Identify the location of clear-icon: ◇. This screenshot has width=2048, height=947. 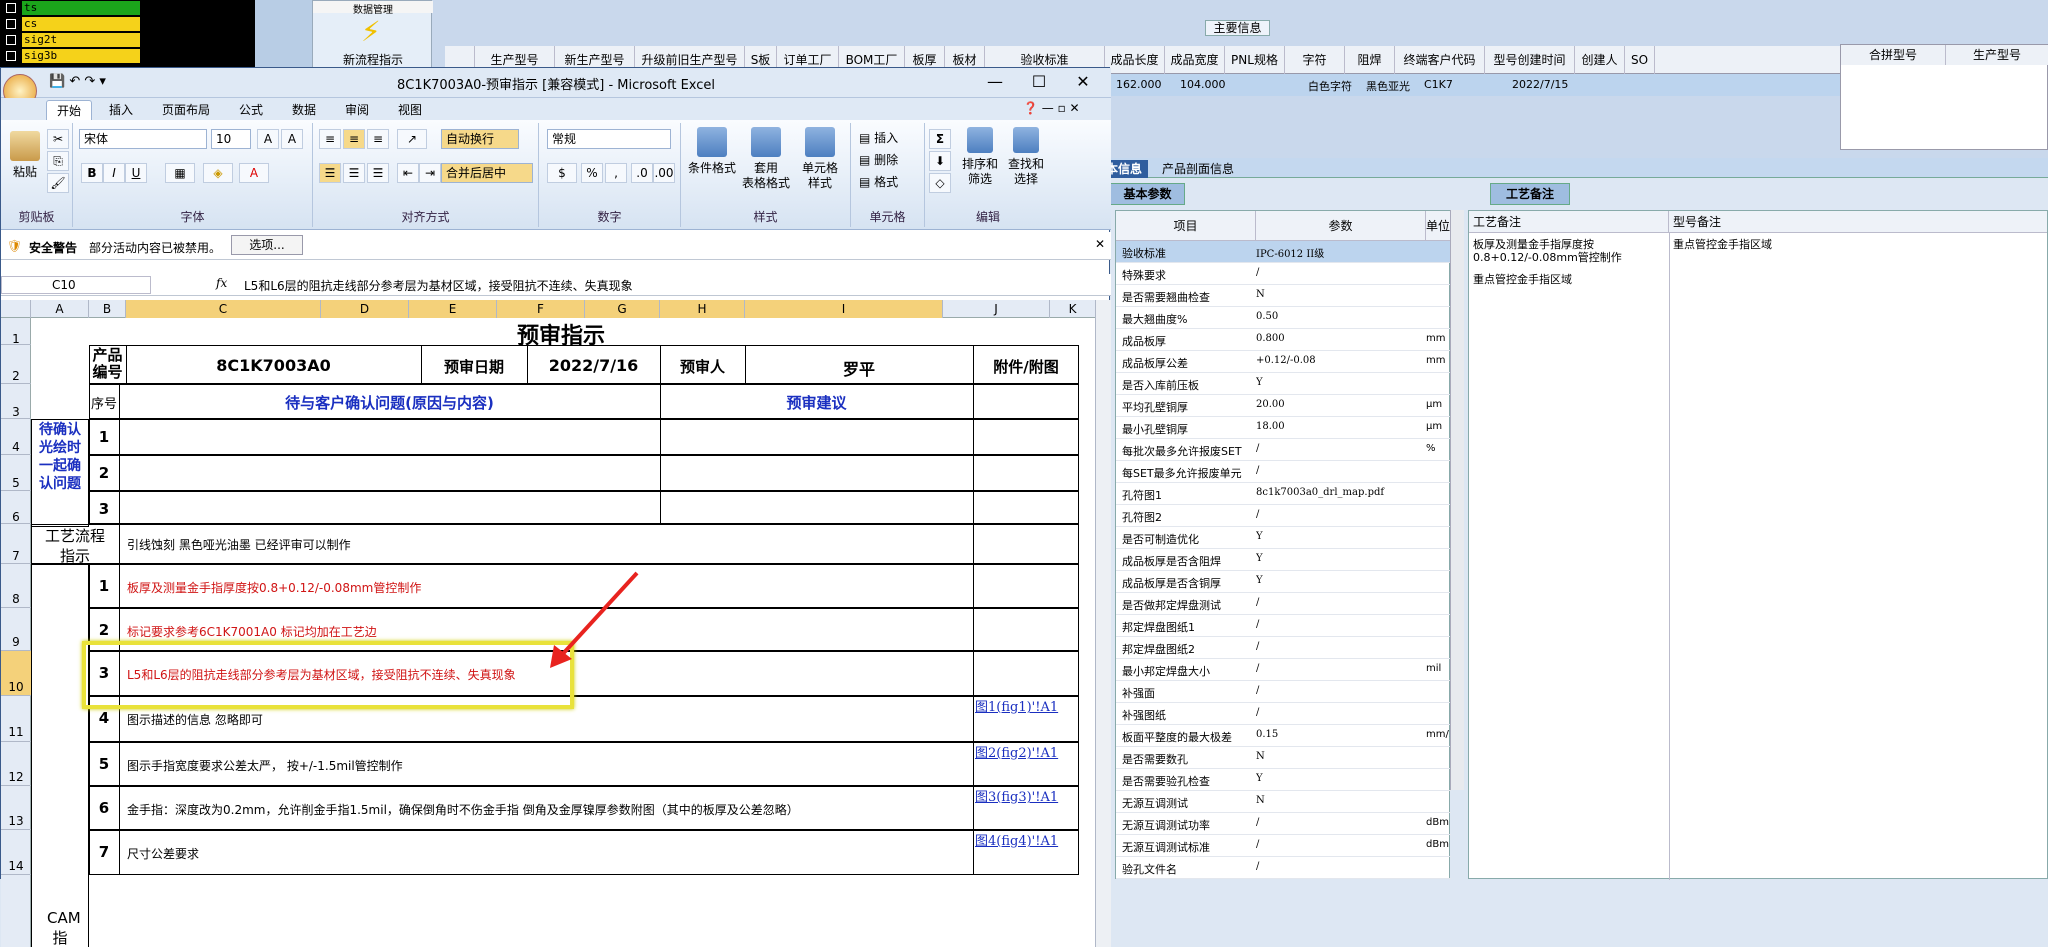
(940, 183).